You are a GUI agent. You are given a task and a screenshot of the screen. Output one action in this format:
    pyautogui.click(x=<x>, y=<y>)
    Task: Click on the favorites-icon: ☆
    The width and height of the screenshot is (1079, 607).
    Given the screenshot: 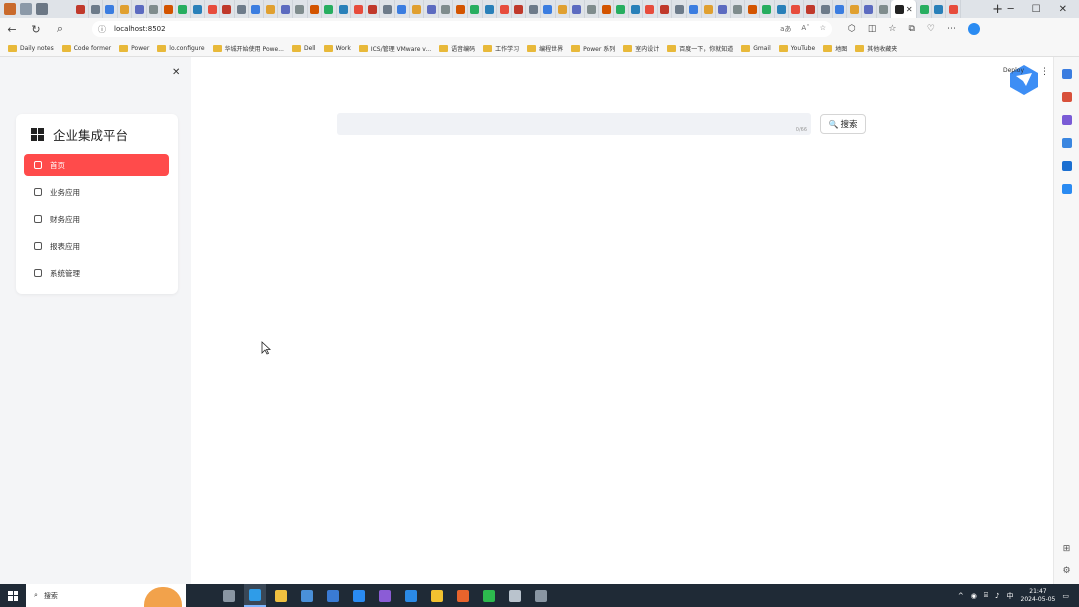 What is the action you would take?
    pyautogui.click(x=892, y=29)
    